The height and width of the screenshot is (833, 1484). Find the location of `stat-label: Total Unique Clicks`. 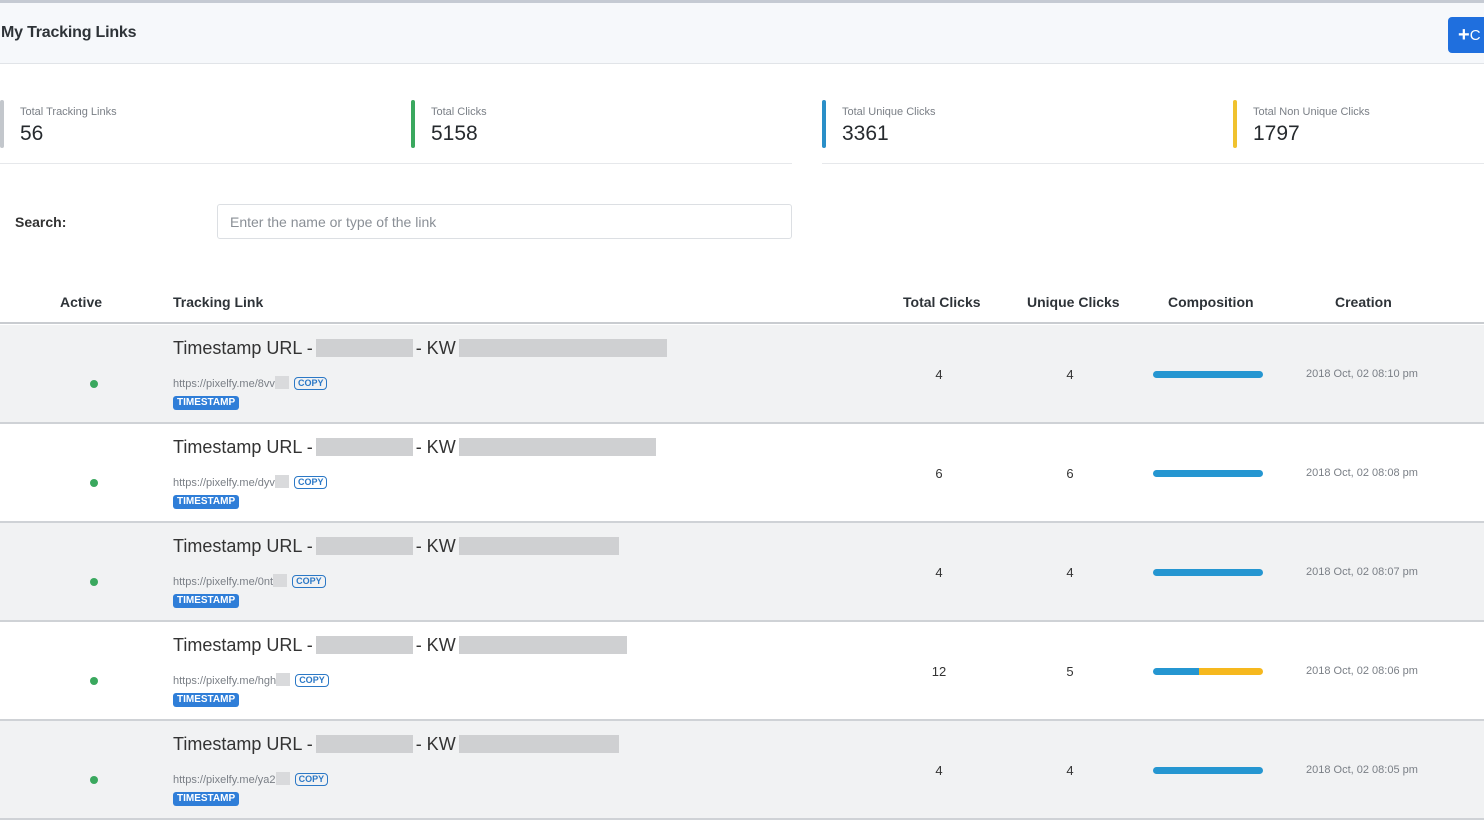

stat-label: Total Unique Clicks is located at coordinates (889, 112).